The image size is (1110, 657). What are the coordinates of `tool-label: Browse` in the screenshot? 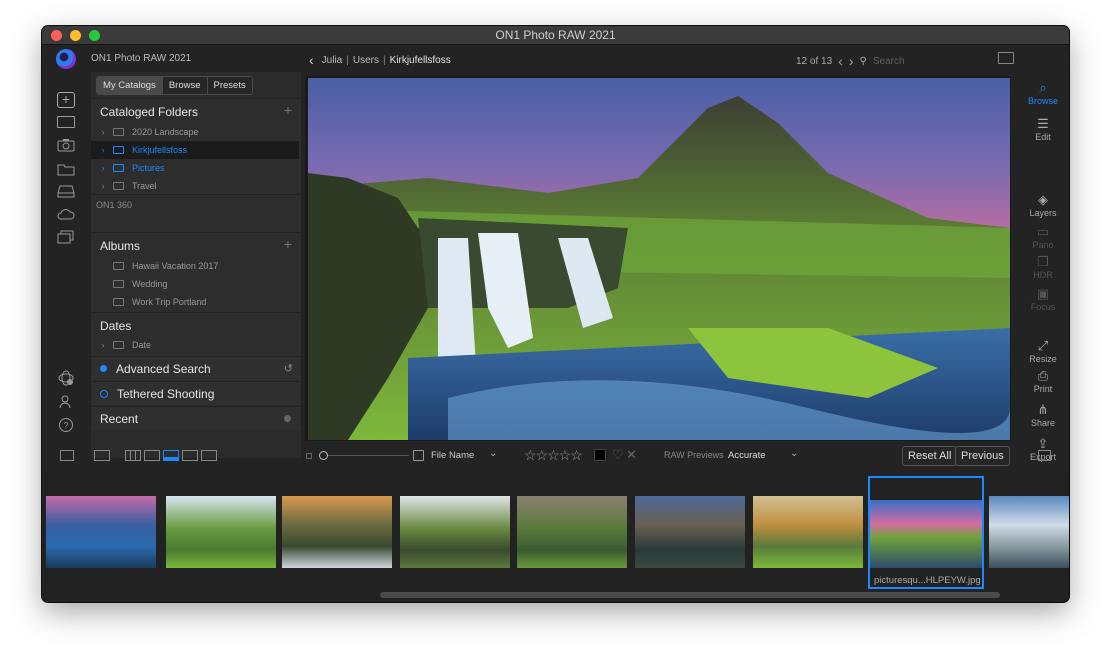 It's located at (1042, 101).